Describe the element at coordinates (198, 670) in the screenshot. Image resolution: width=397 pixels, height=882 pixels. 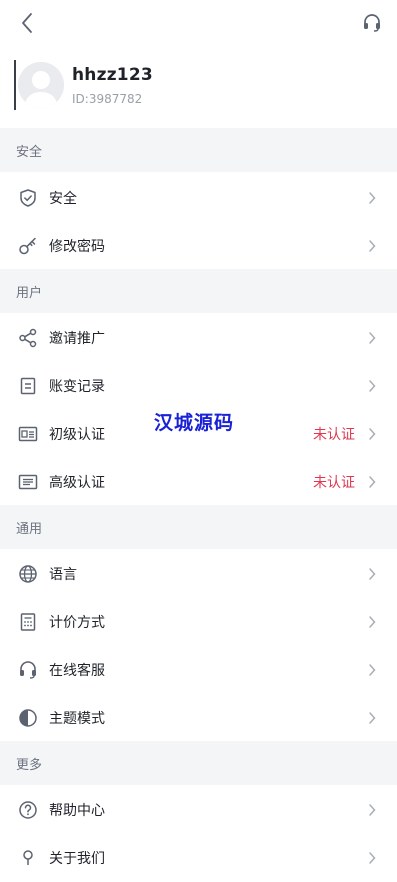
I see `menu-item-online-support: 在线客服` at that location.